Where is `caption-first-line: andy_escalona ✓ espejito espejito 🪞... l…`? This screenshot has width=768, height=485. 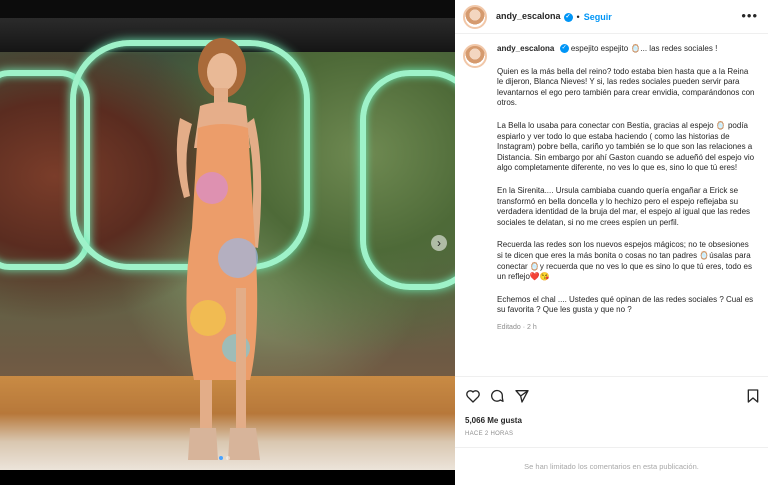
caption-first-line: andy_escalona ✓ espejito espejito 🪞... l… is located at coordinates (626, 49).